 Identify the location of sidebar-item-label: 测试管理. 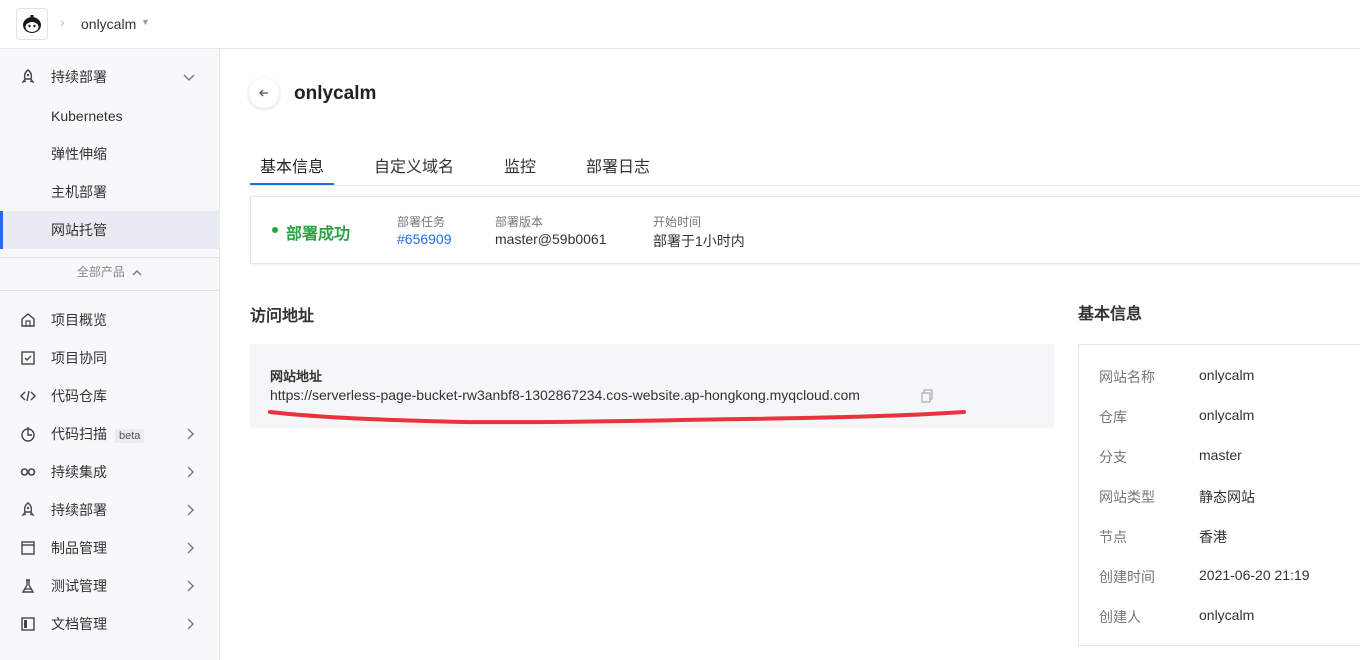
(79, 586).